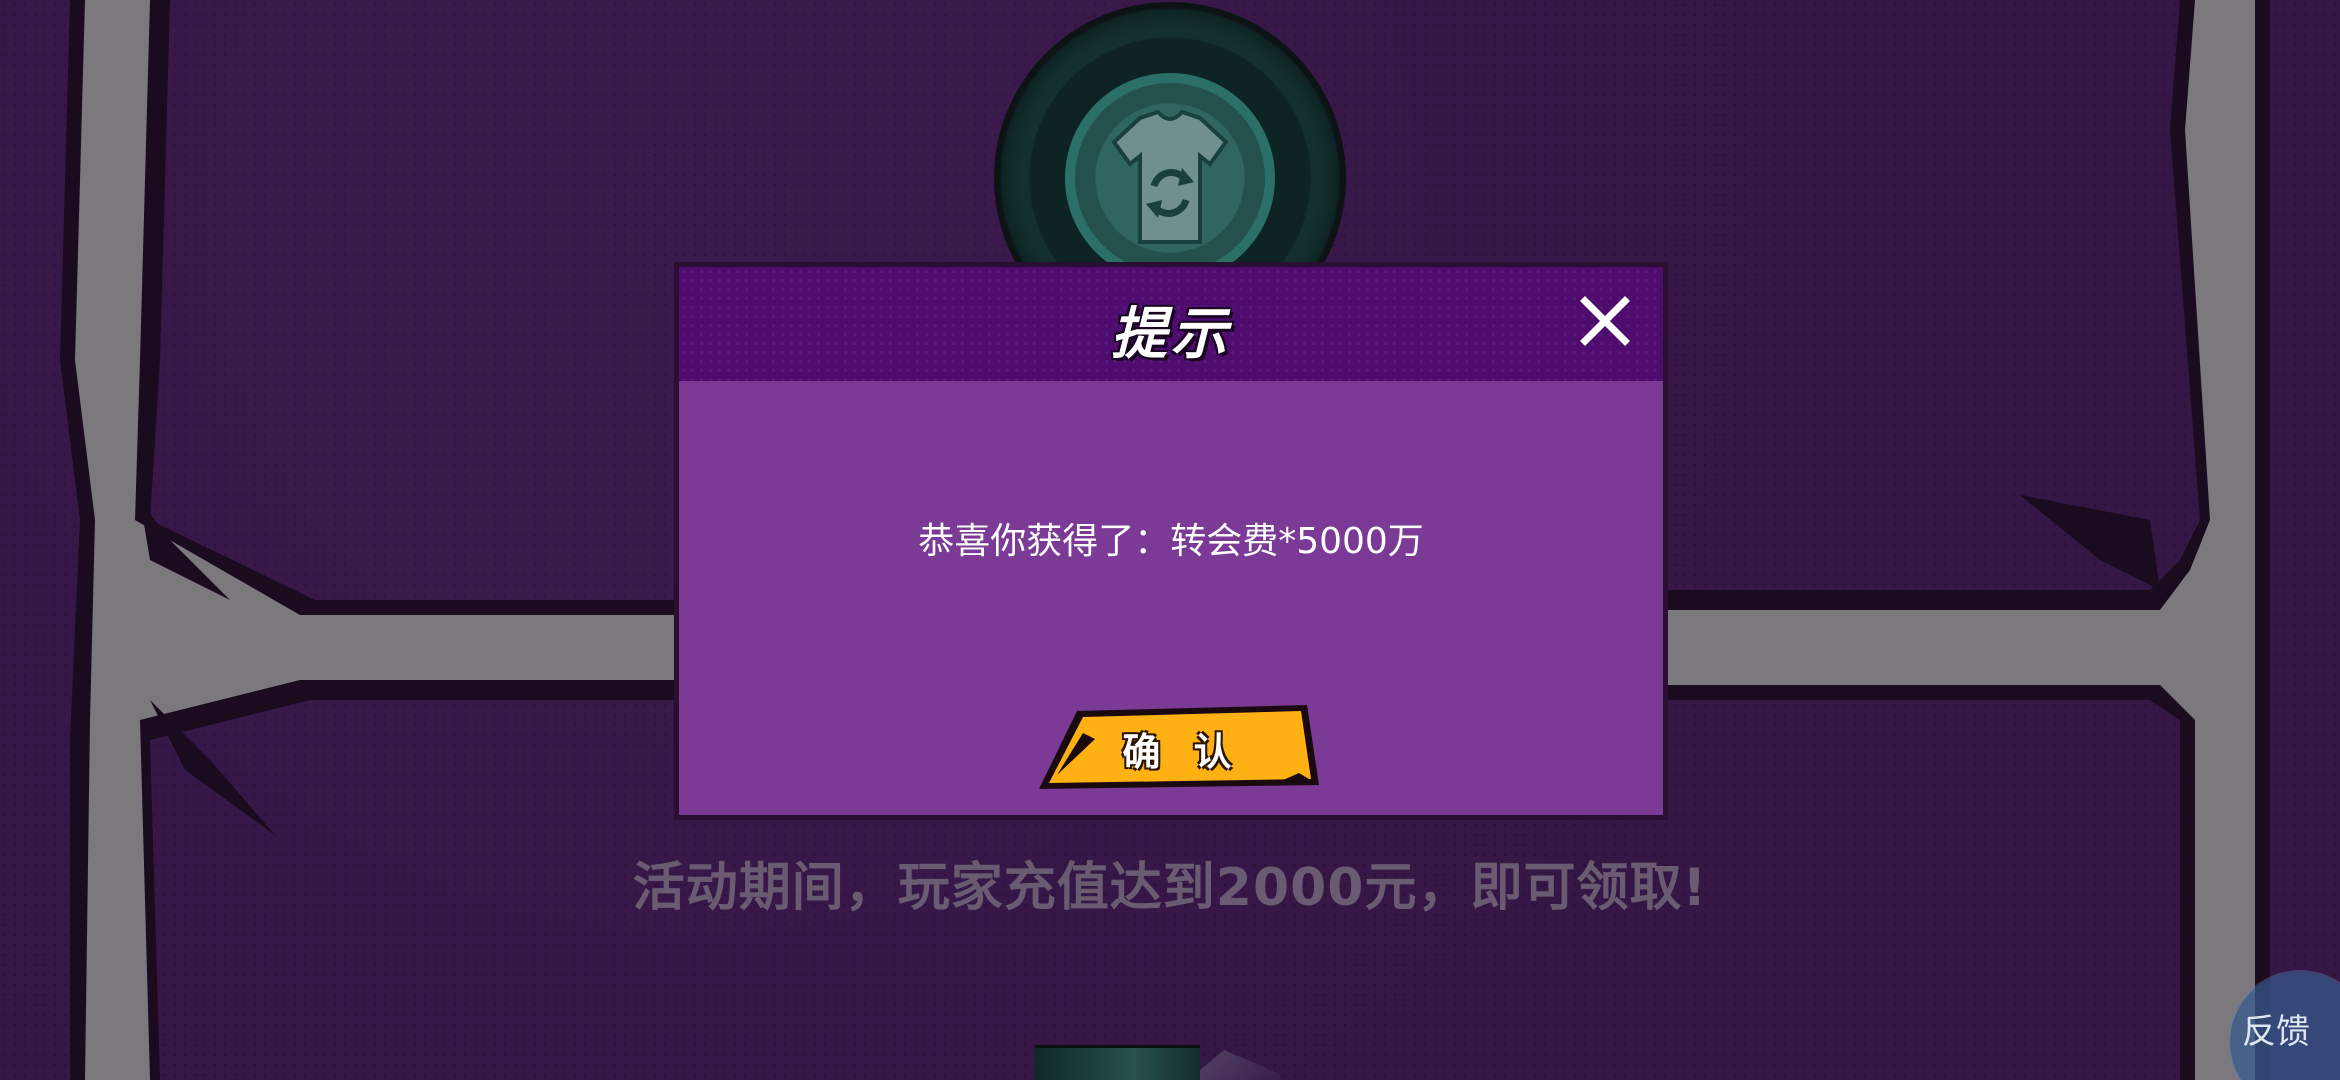 The image size is (2340, 1080). I want to click on confirm-label: 确 认, so click(1182, 752).